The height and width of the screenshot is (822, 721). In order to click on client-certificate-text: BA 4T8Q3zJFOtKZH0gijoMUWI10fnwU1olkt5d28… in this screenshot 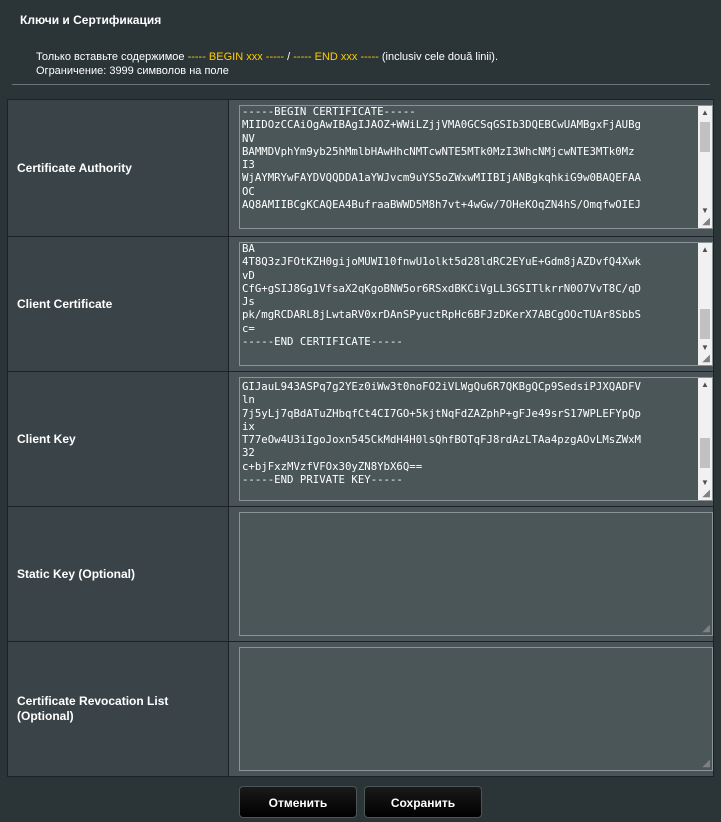, I will do `click(441, 295)`.